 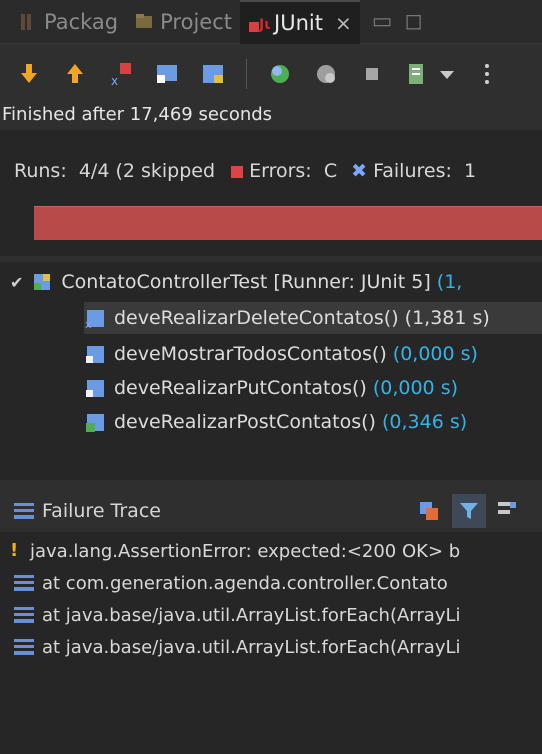 What do you see at coordinates (121, 74) in the screenshot?
I see `show-failures-only-icon: x` at bounding box center [121, 74].